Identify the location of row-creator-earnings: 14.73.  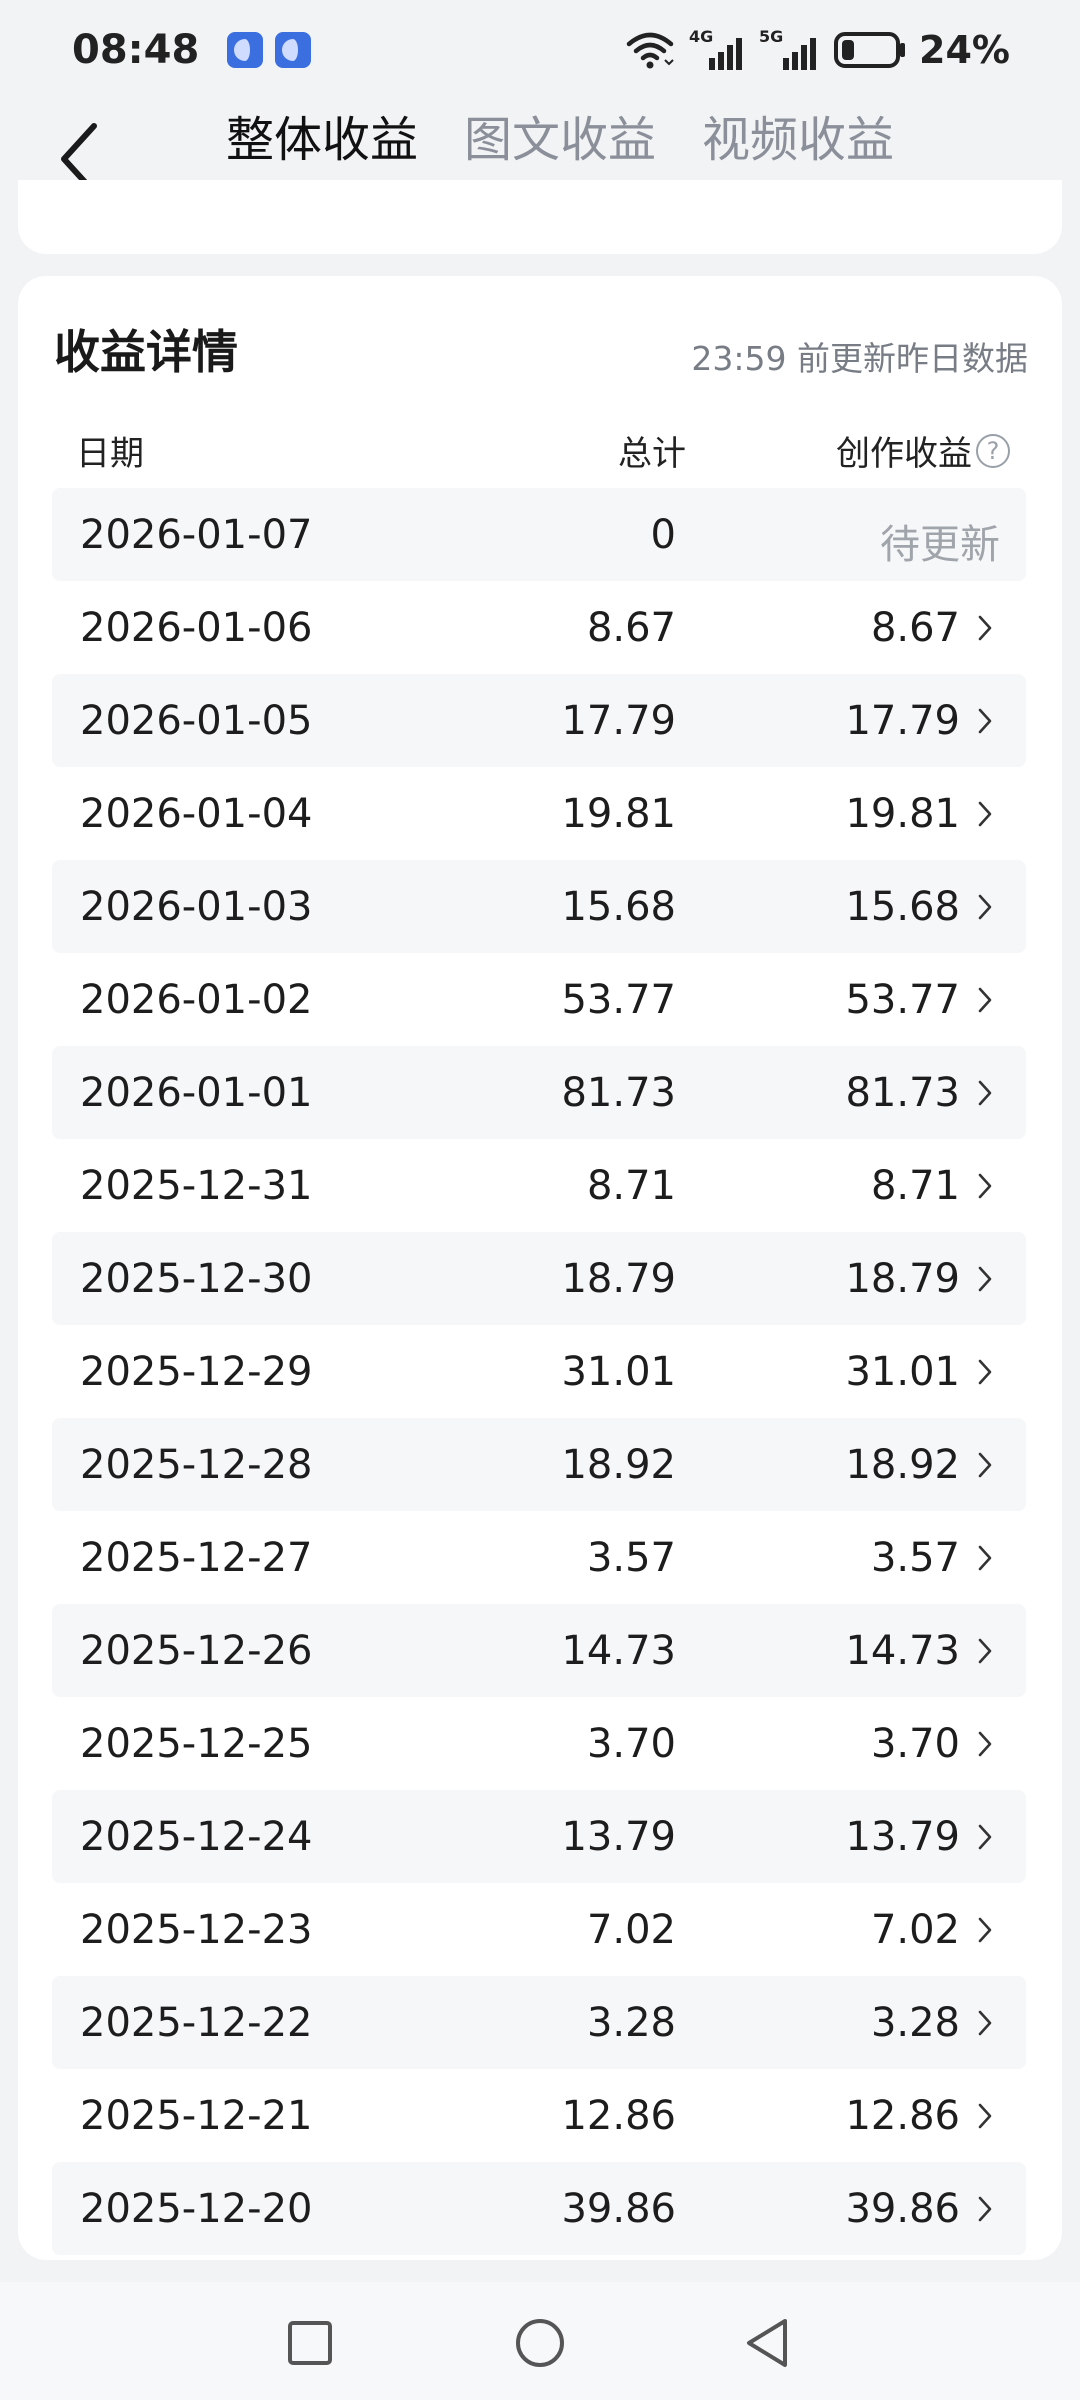
(902, 1651).